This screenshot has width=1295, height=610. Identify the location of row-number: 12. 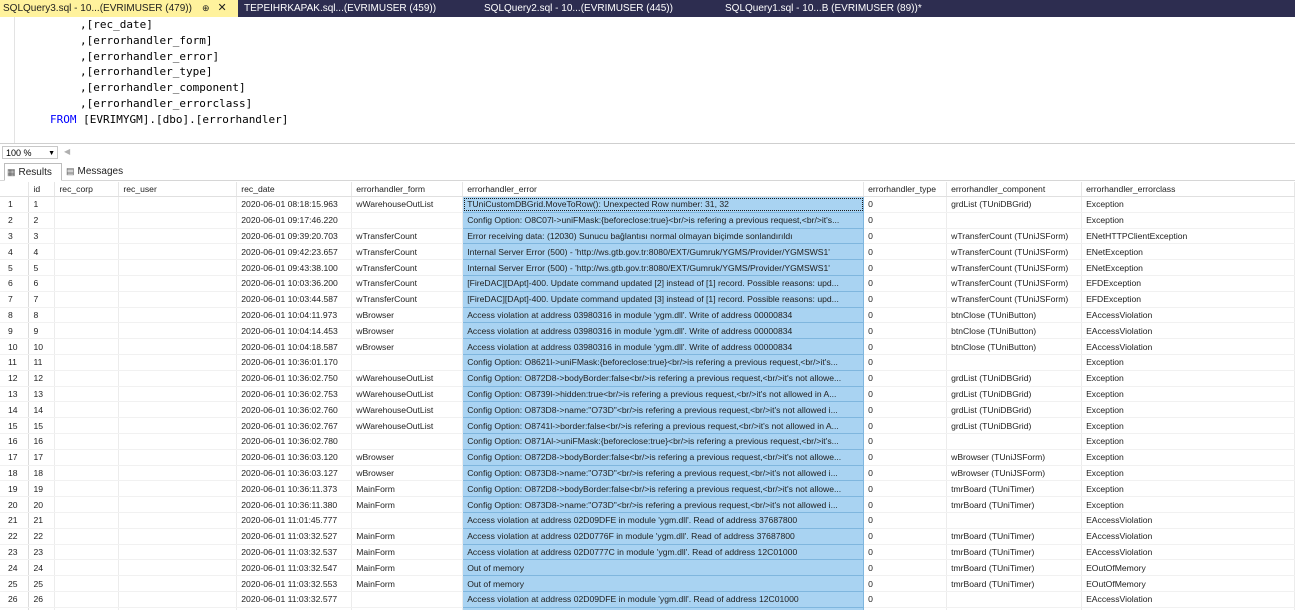
(15, 378).